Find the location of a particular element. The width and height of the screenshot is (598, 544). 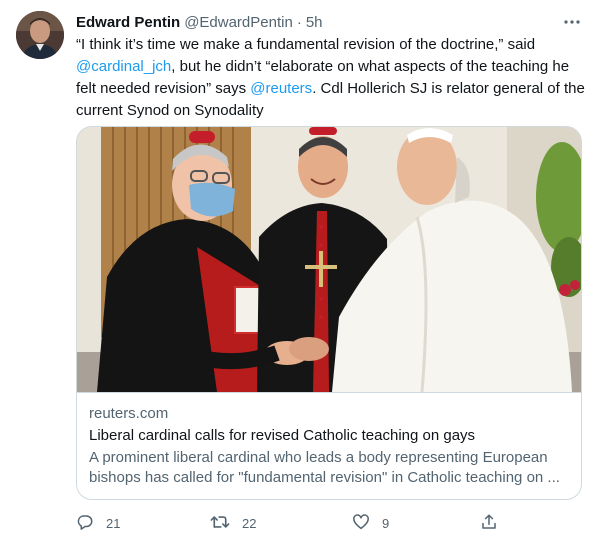

tweet-header: Edward Pentin @EdwardPentin · 5h is located at coordinates (199, 22).